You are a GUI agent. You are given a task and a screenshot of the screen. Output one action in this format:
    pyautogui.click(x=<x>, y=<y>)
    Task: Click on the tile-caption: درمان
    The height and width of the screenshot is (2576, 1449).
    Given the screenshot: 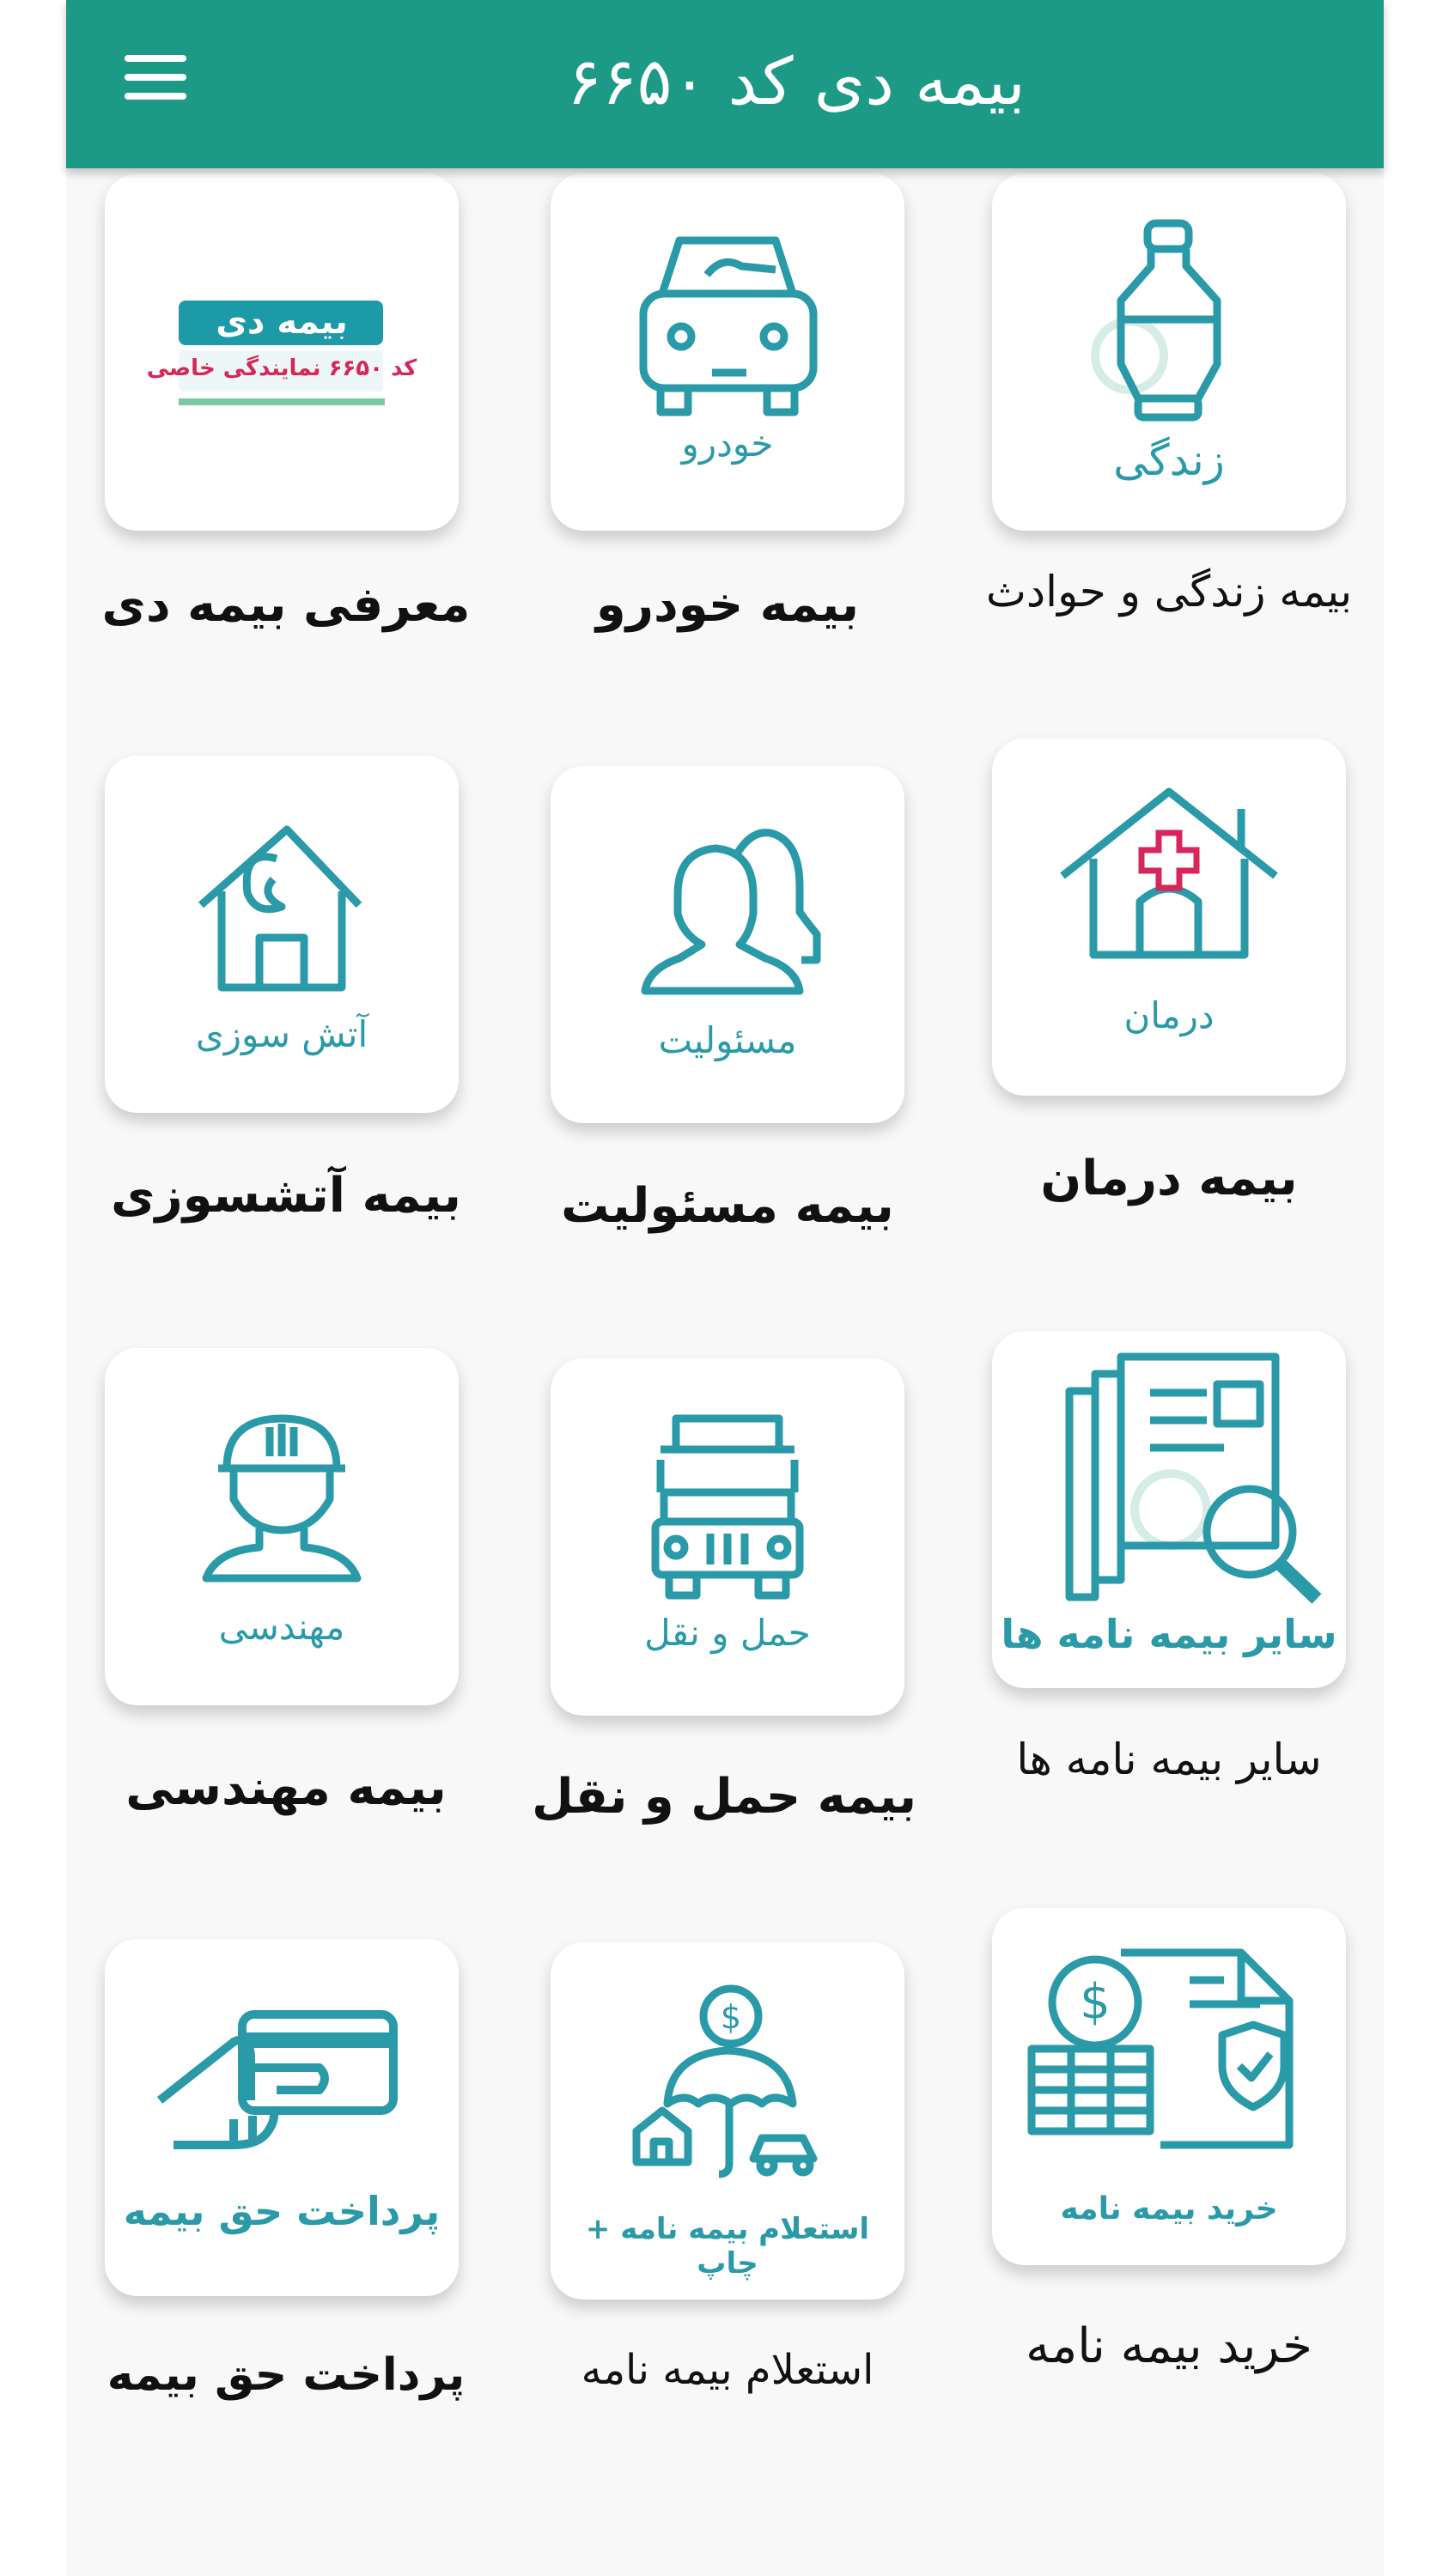 What is the action you would take?
    pyautogui.click(x=1169, y=1015)
    